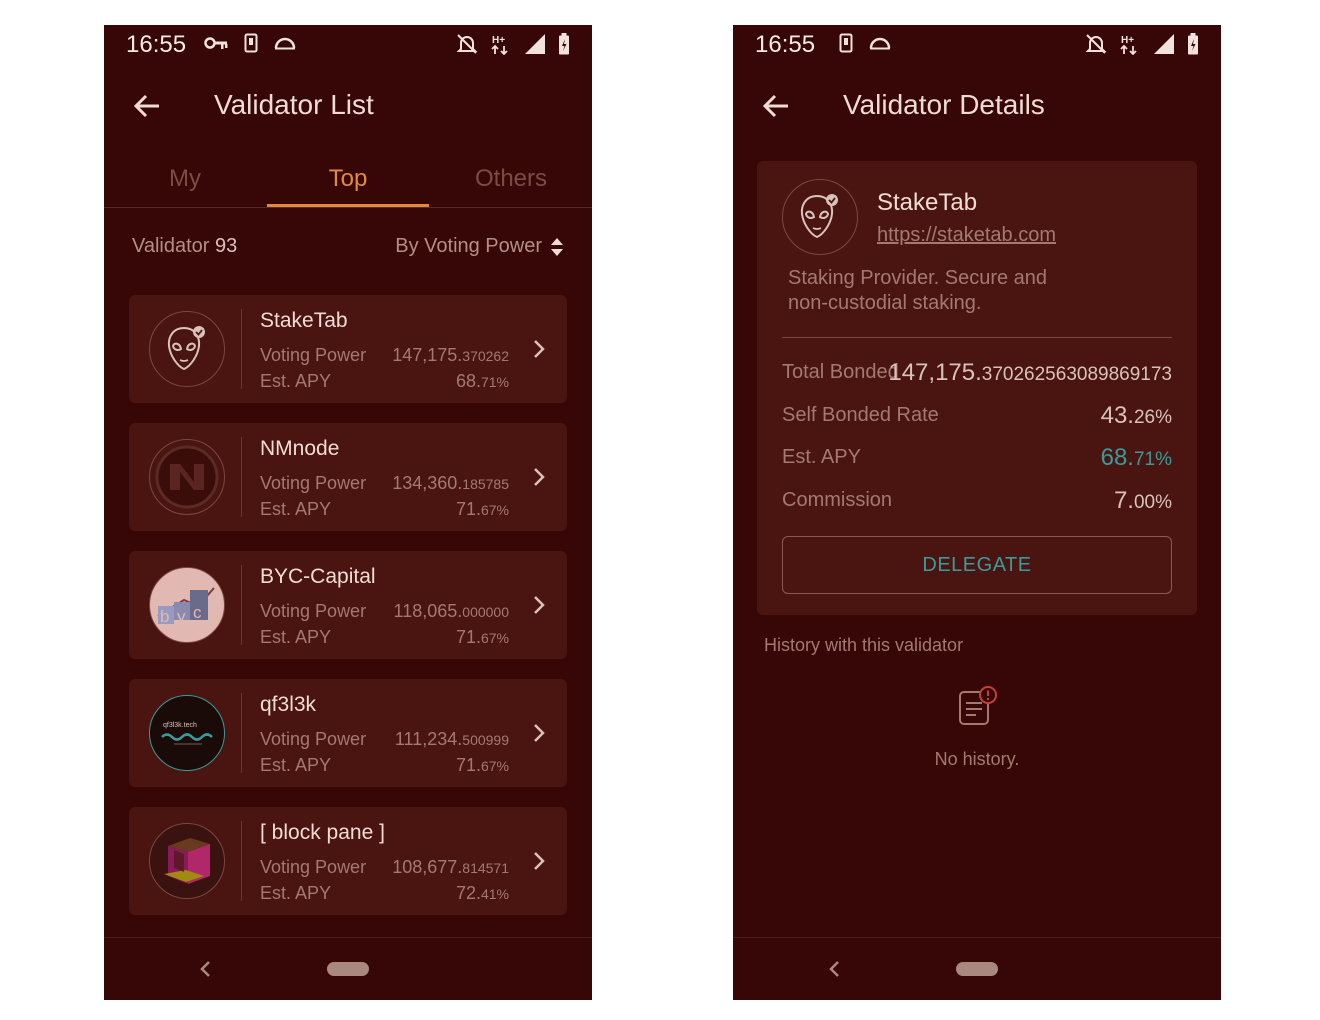 The height and width of the screenshot is (1020, 1320). I want to click on voting-power-value: 134,360.185785, so click(450, 483).